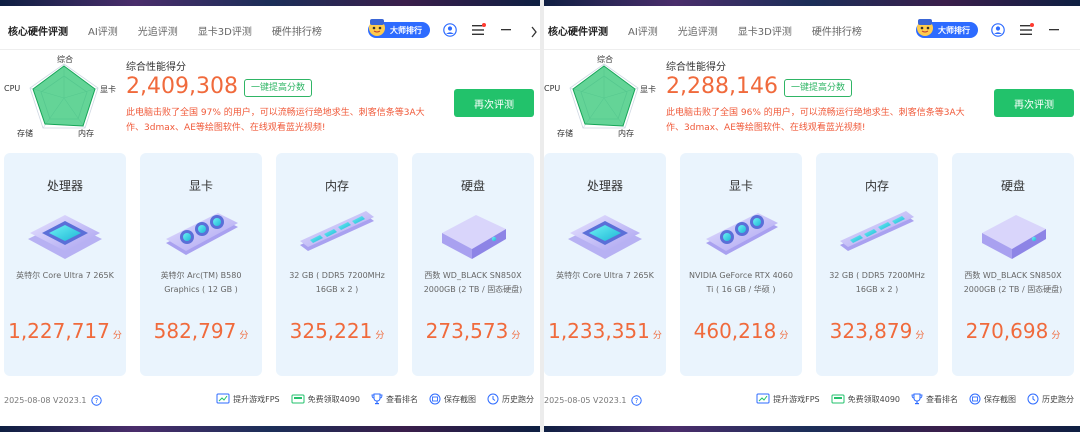 The width and height of the screenshot is (1080, 432). Describe the element at coordinates (735, 331) in the screenshot. I see `card-score-value: 460,218` at that location.